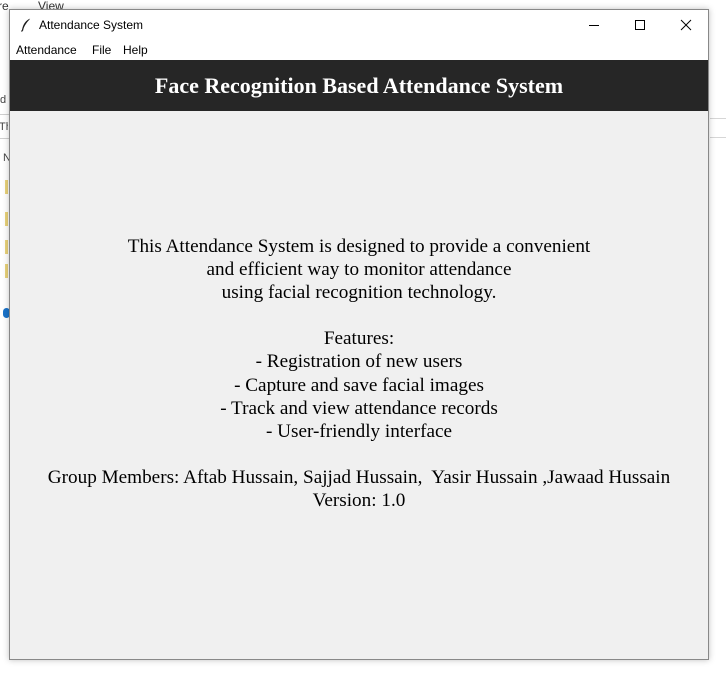 The height and width of the screenshot is (674, 726). What do you see at coordinates (359, 362) in the screenshot?
I see `feature-item: - Registration of new users` at bounding box center [359, 362].